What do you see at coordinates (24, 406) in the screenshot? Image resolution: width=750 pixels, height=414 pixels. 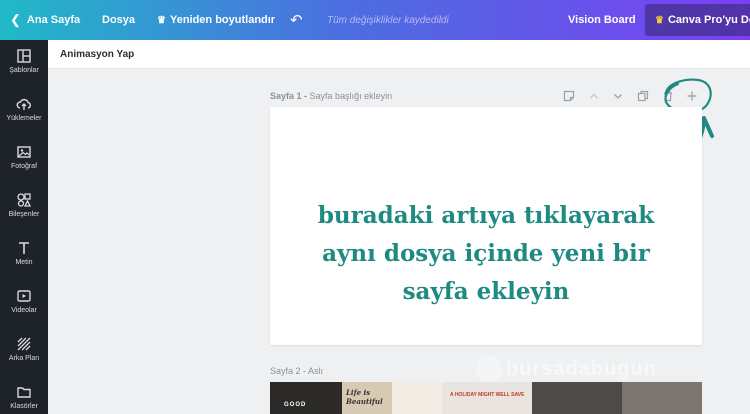 I see `sidebar-item-label: Klasörler` at bounding box center [24, 406].